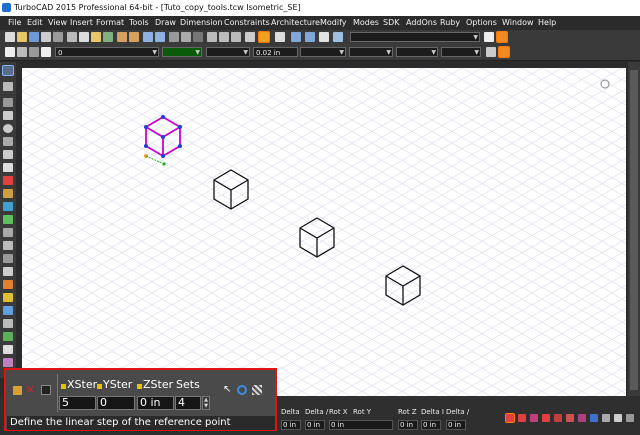  Describe the element at coordinates (228, 52) in the screenshot. I see `pen-style-combo: ▼` at that location.